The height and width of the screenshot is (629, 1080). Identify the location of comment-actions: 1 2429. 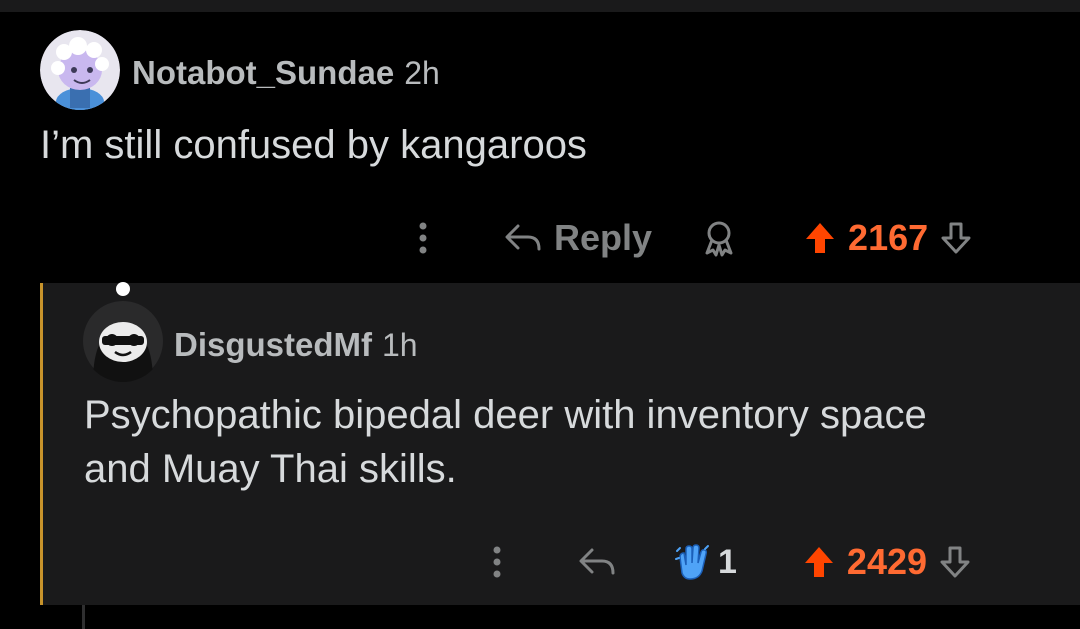
(725, 562).